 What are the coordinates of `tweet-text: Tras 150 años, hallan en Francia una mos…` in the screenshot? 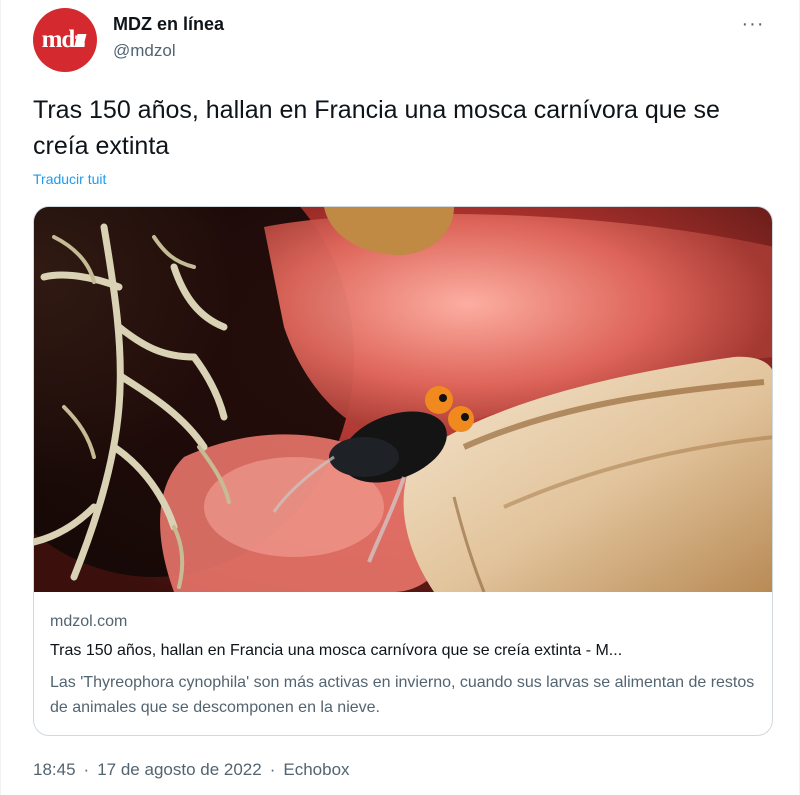 It's located at (376, 128).